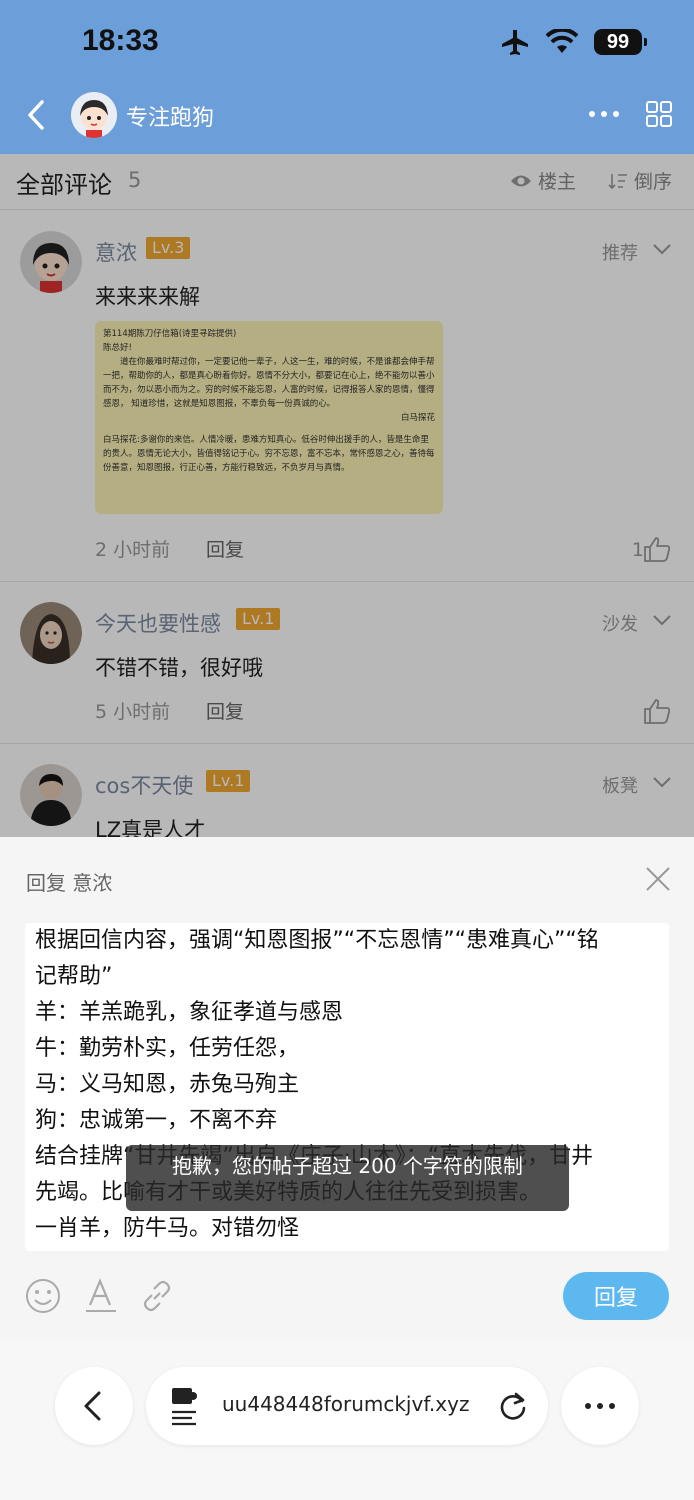 The height and width of the screenshot is (1500, 694). I want to click on status-icons: 99, so click(573, 42).